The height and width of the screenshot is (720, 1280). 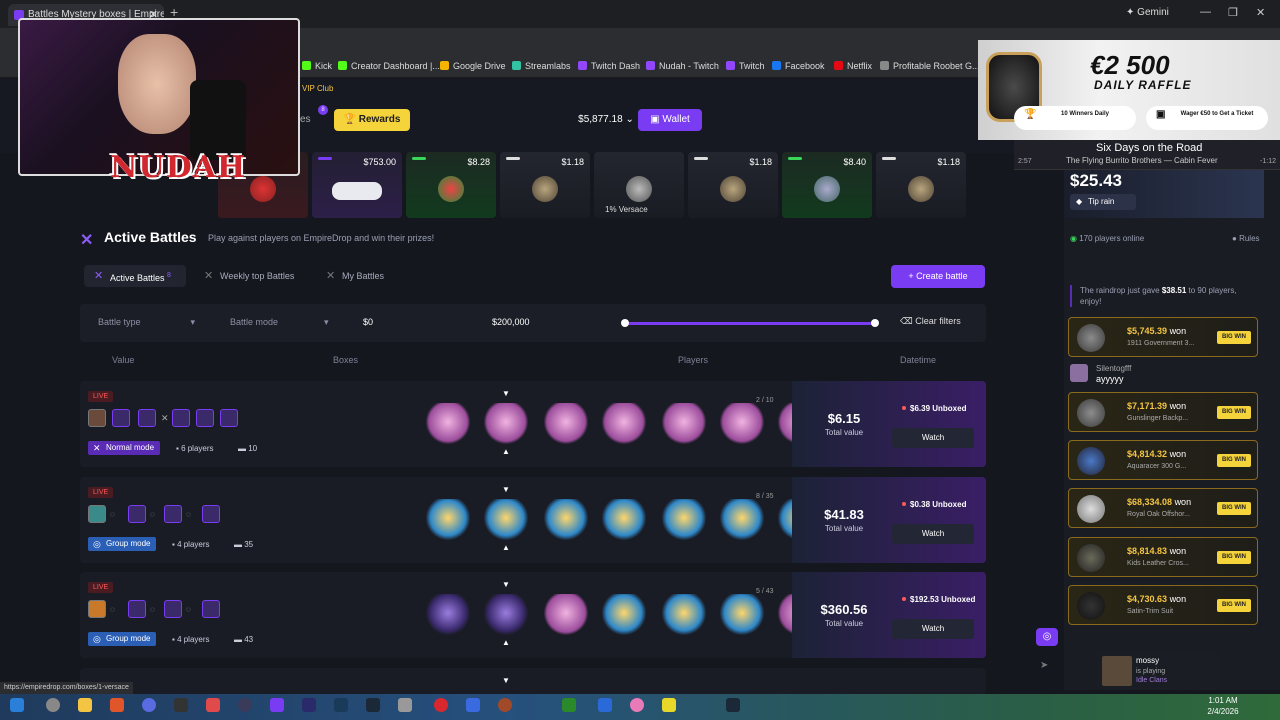 I want to click on start-icon, so click(x=17, y=705).